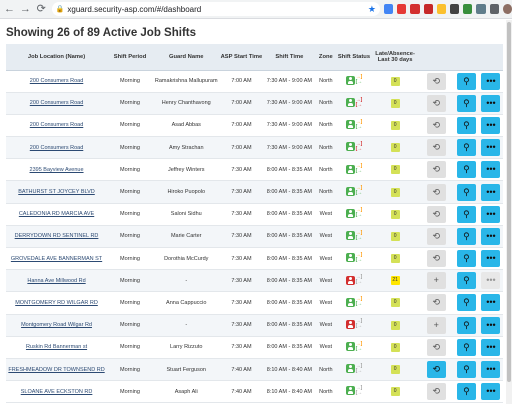 Image resolution: width=512 pixels, height=404 pixels. Describe the element at coordinates (289, 57) in the screenshot. I see `col-shift-time: Shift Time` at that location.